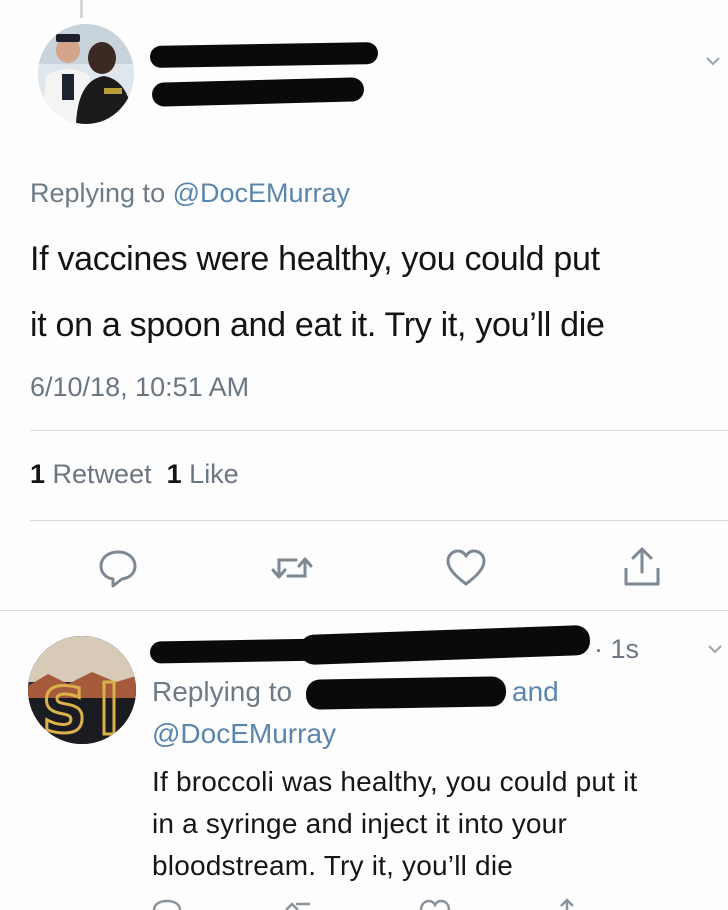  I want to click on tweet2-author-avatar: S, so click(82, 690).